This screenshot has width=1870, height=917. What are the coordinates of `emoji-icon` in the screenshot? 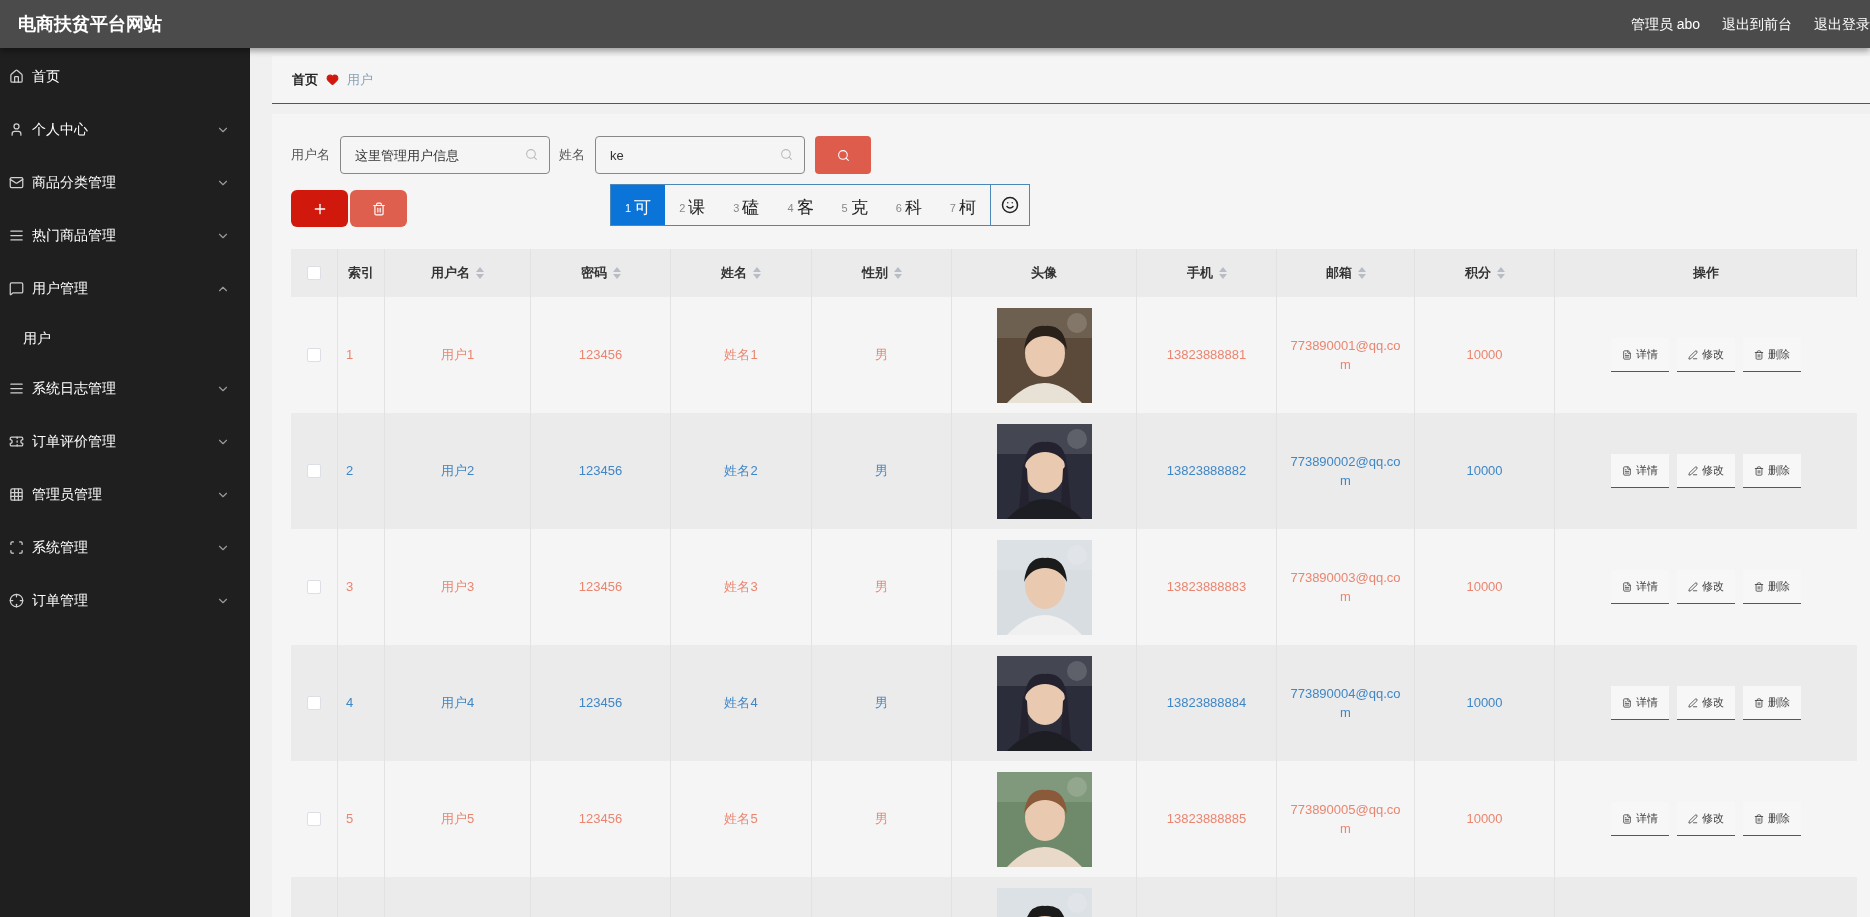 It's located at (1009, 205).